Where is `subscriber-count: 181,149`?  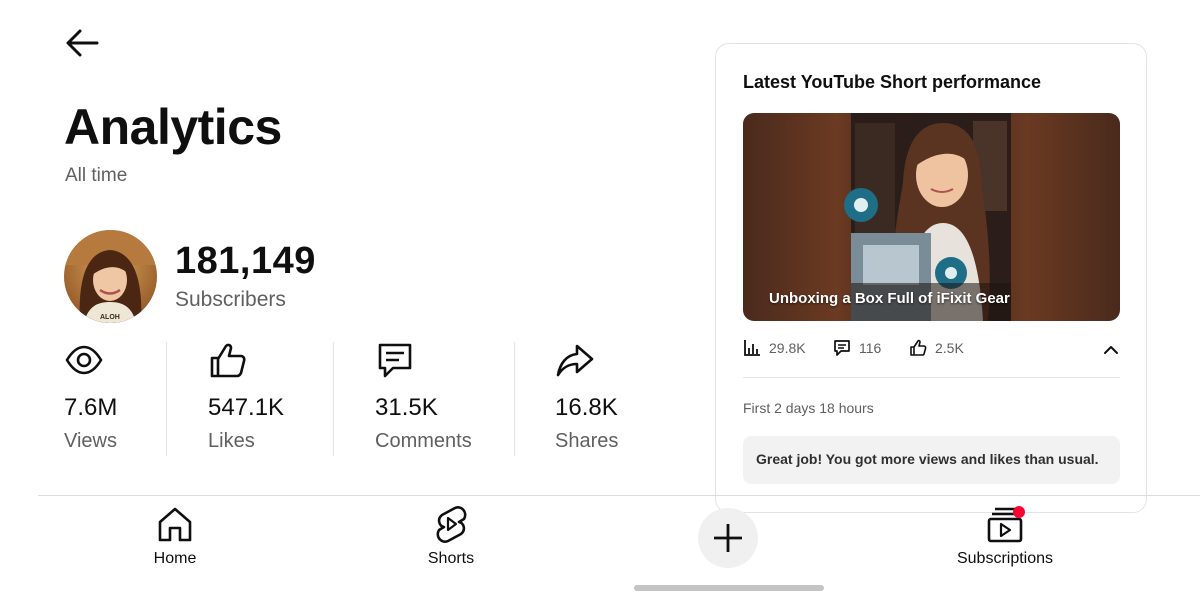
subscriber-count: 181,149 is located at coordinates (245, 261).